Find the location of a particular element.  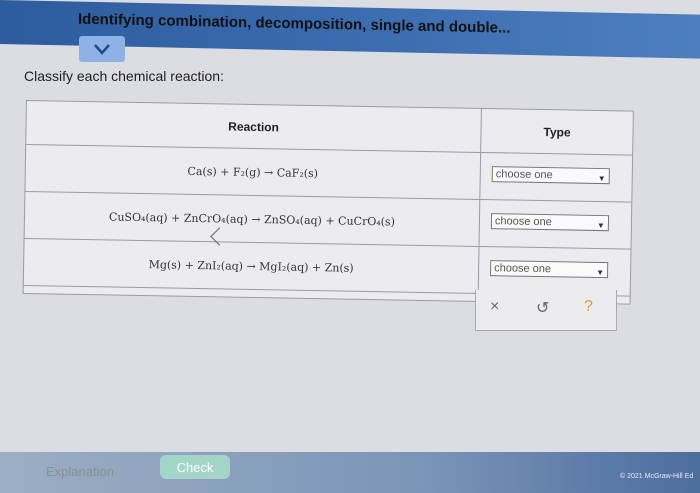

chevron-down-icon is located at coordinates (102, 49).